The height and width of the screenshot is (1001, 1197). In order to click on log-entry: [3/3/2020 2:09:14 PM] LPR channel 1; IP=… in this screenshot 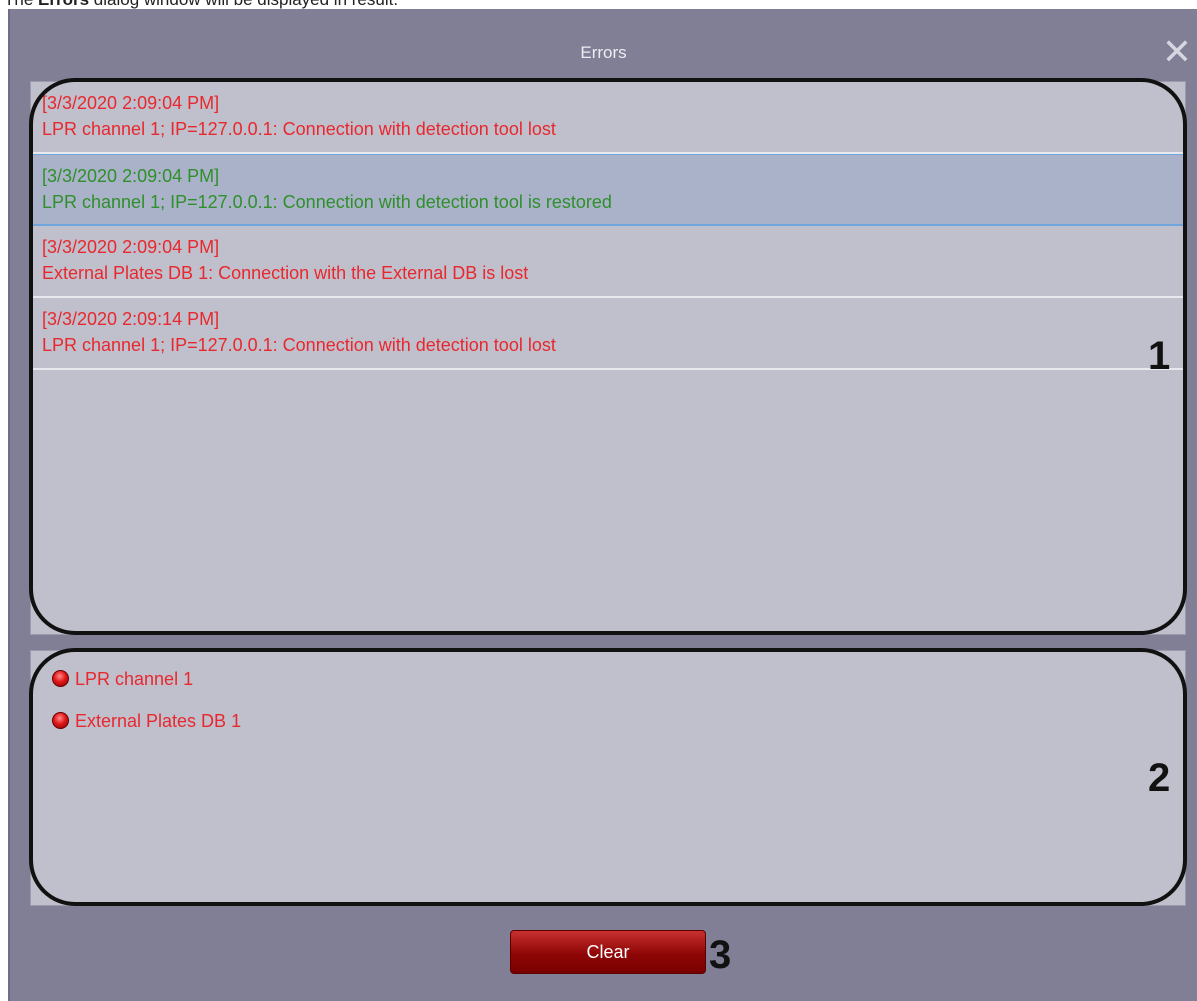, I will do `click(608, 334)`.